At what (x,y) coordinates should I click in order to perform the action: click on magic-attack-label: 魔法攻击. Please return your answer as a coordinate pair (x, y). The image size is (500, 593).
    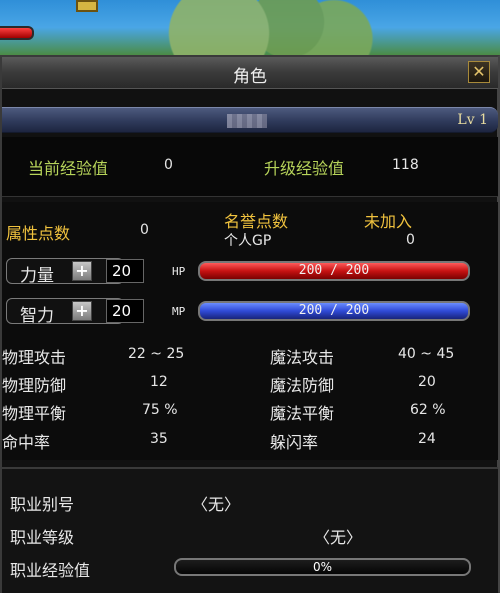
    Looking at the image, I should click on (302, 357).